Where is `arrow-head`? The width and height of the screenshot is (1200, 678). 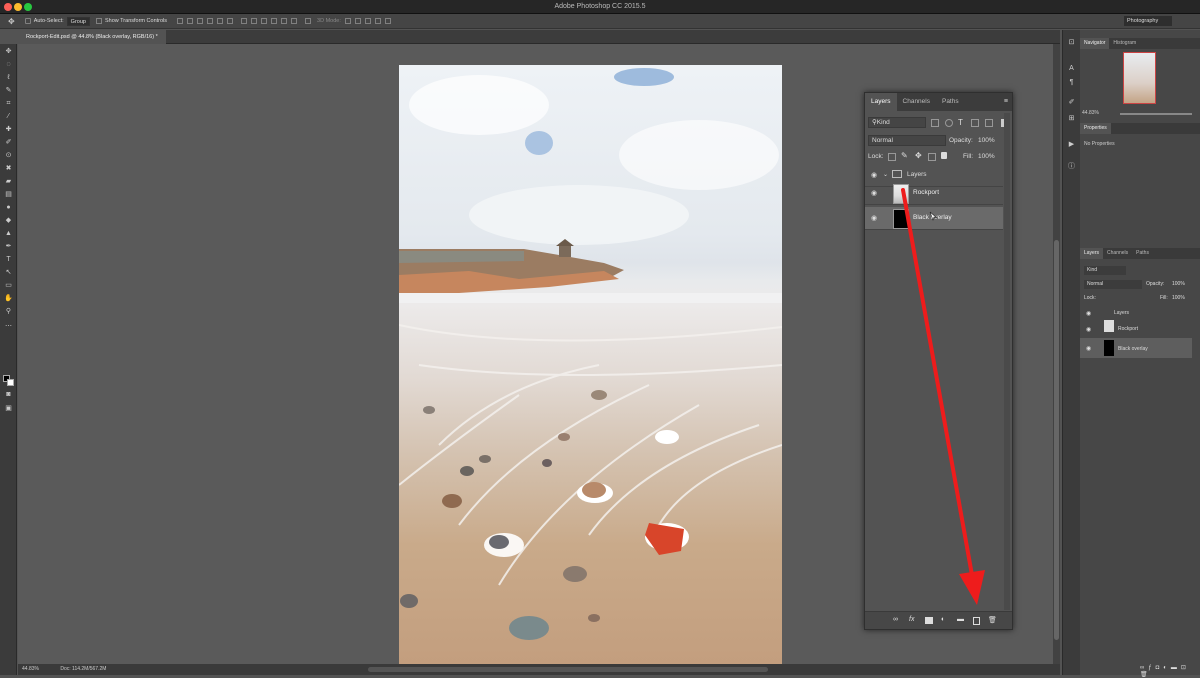
arrow-head is located at coordinates (972, 587).